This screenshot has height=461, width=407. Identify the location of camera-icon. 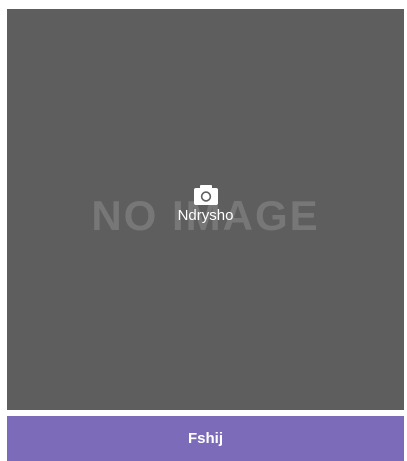
(205, 195).